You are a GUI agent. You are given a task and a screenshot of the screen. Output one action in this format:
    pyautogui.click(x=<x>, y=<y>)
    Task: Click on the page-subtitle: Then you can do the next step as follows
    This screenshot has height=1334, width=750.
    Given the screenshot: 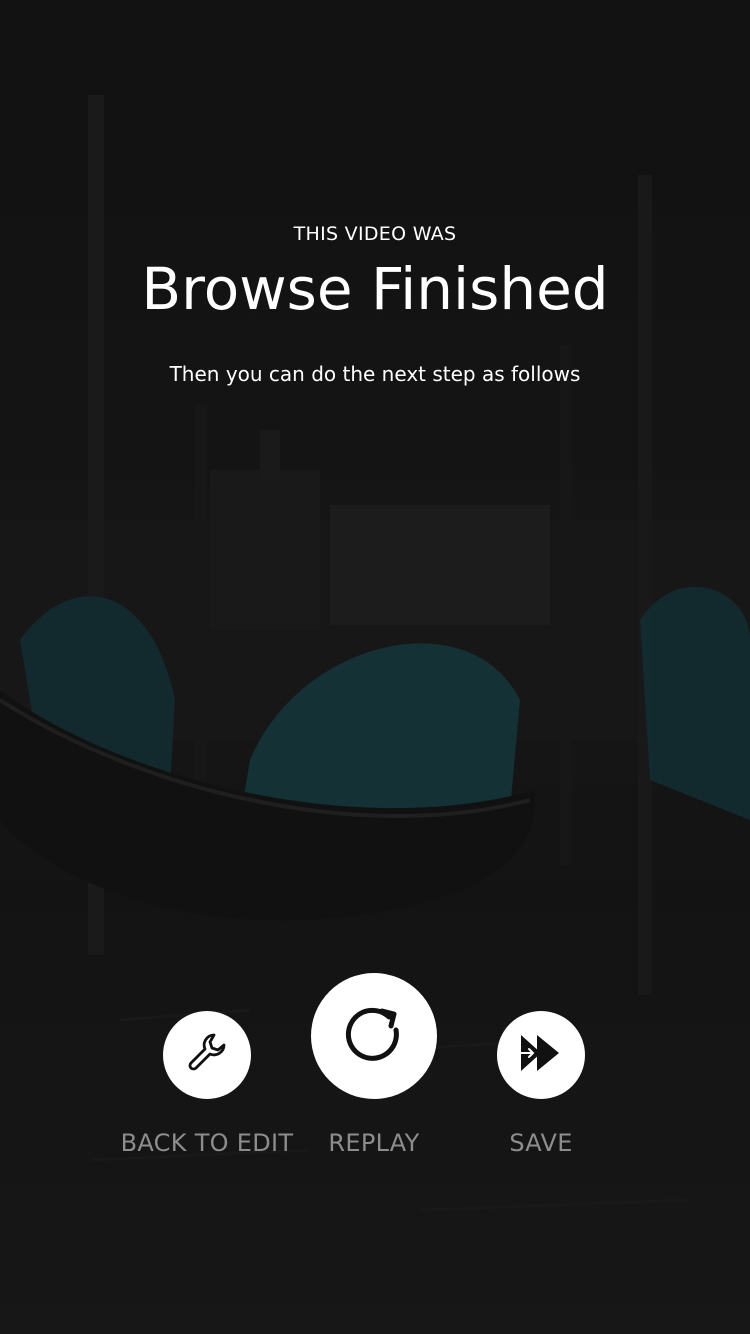 What is the action you would take?
    pyautogui.click(x=375, y=374)
    